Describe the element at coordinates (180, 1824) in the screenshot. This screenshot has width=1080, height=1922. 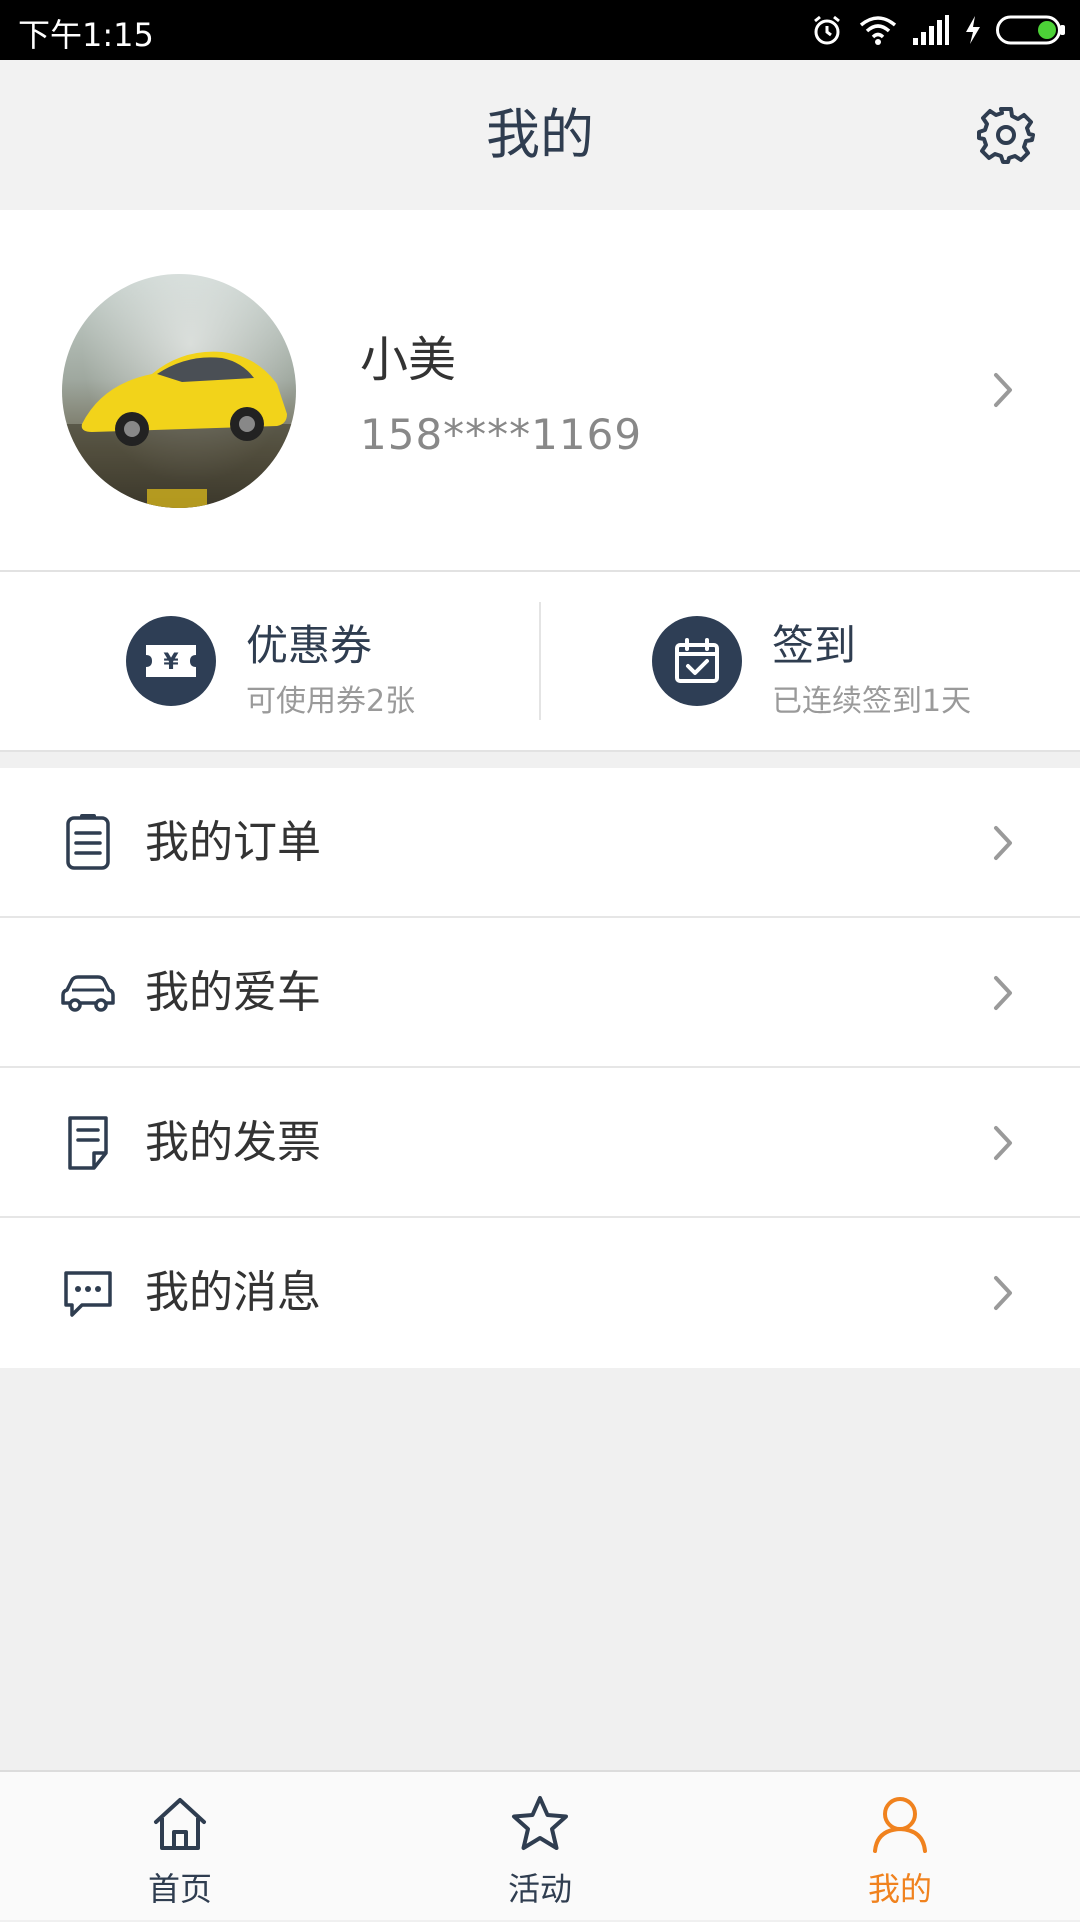
I see `home-icon` at that location.